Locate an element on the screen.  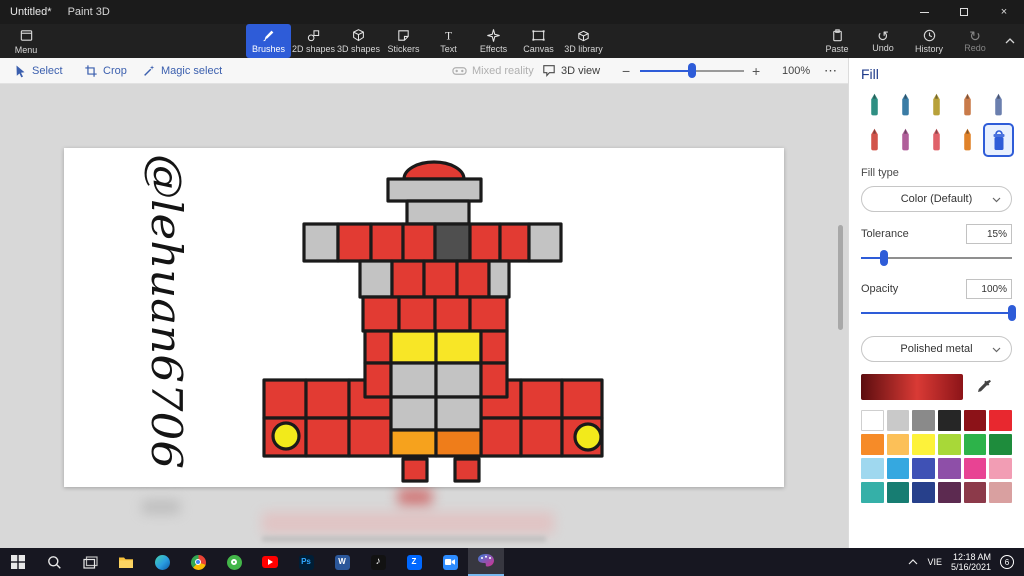
fill-type-dropdown: Color (Default) is located at coordinates (936, 199).